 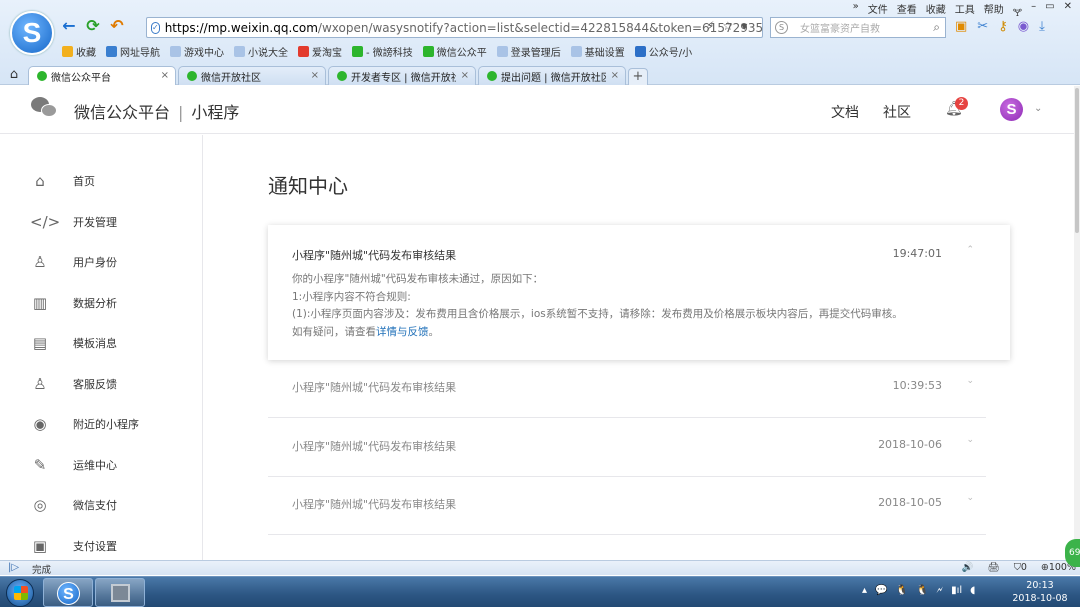 What do you see at coordinates (638, 76) in the screenshot?
I see `new-tab-button: +` at bounding box center [638, 76].